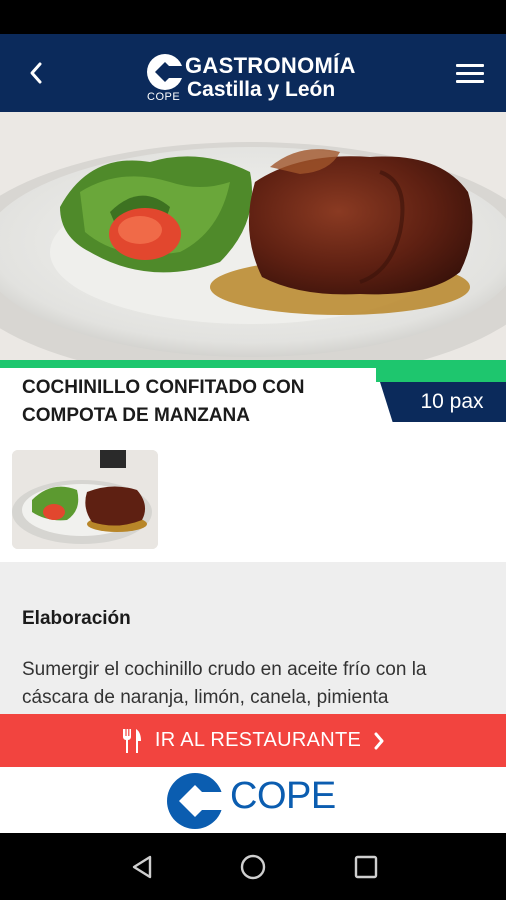 This screenshot has height=900, width=506. Describe the element at coordinates (283, 796) in the screenshot. I see `footer-logo-text: COPE` at that location.